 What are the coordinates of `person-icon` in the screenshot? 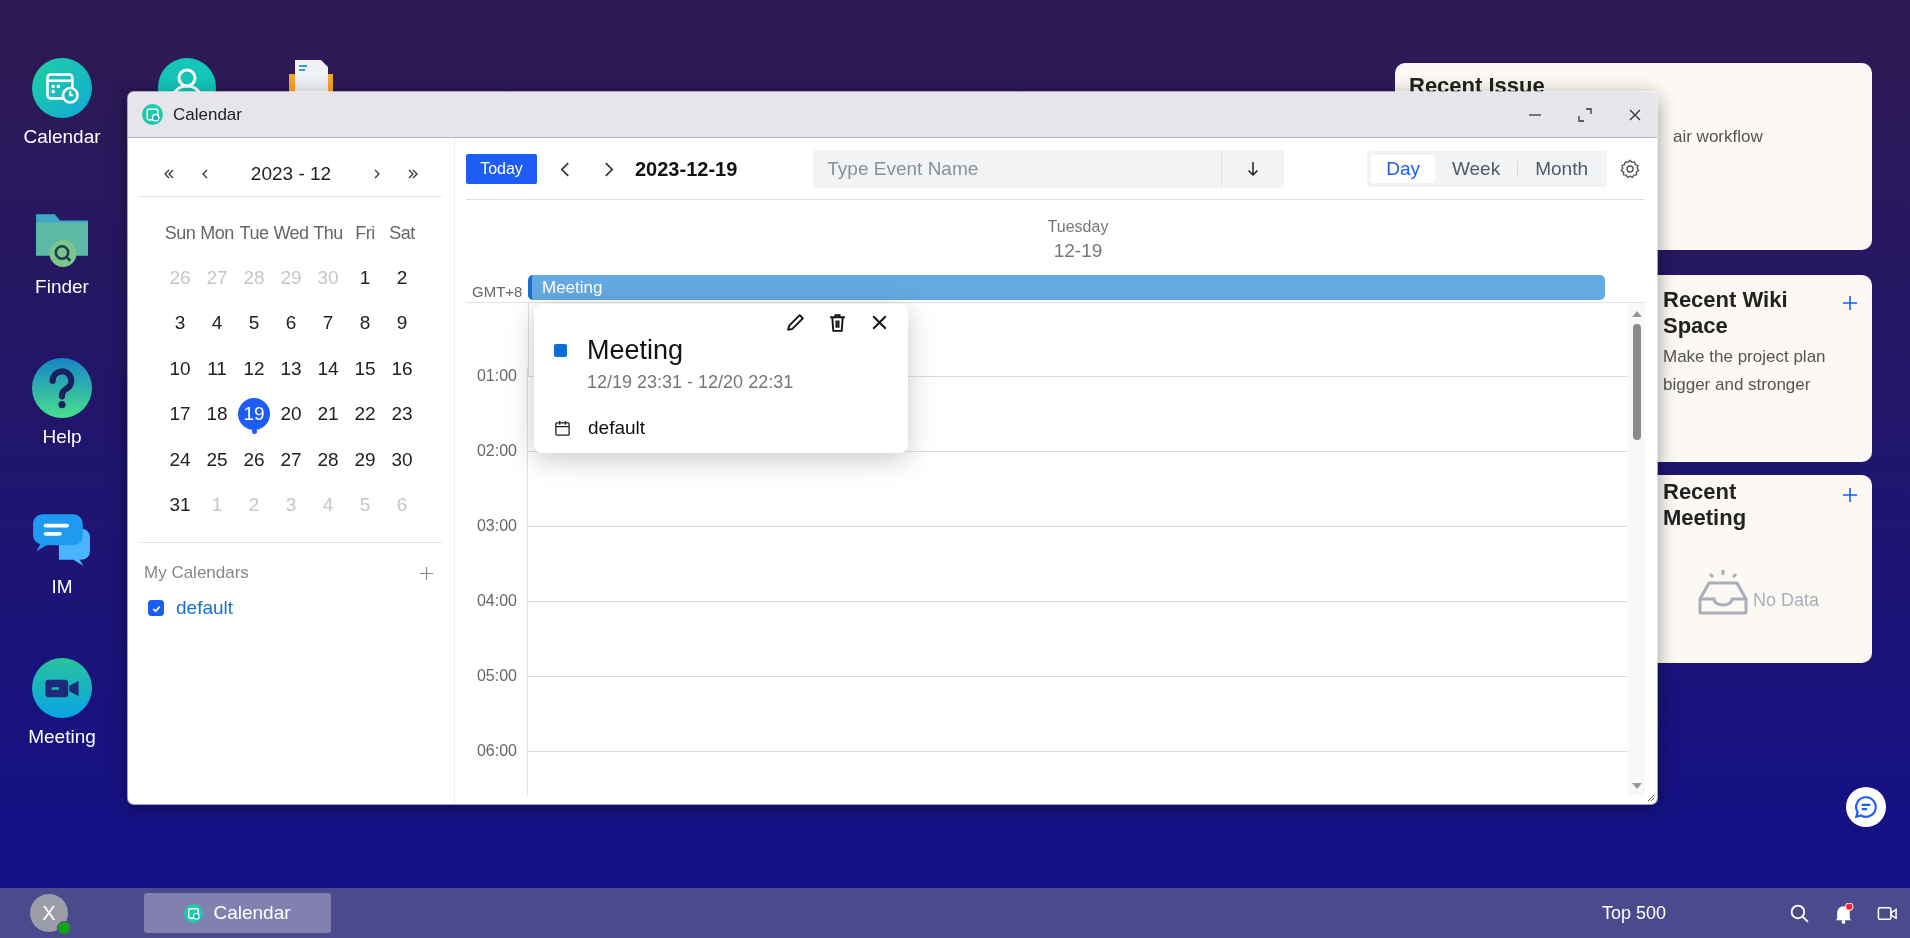 It's located at (187, 75).